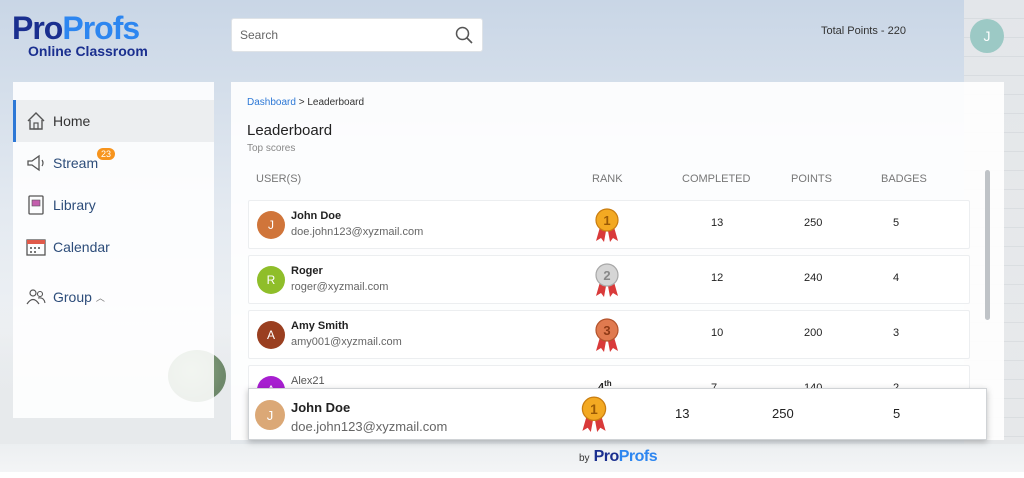 The width and height of the screenshot is (1024, 478). Describe the element at coordinates (464, 35) in the screenshot. I see `search-icon` at that location.